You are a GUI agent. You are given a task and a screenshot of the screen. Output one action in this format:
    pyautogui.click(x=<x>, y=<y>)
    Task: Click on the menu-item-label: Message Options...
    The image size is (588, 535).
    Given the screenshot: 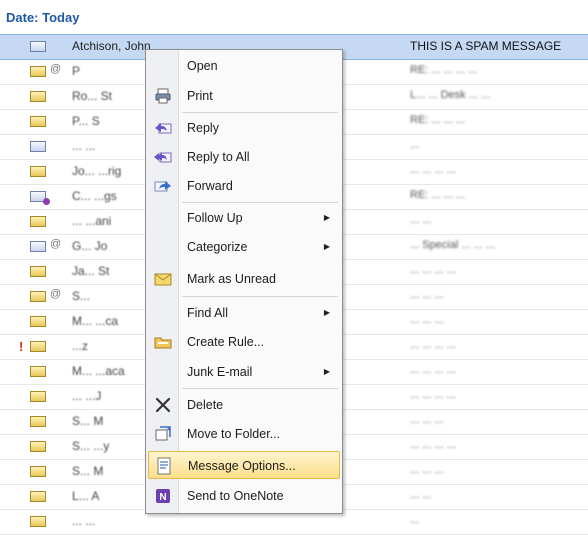 What is the action you would take?
    pyautogui.click(x=242, y=466)
    